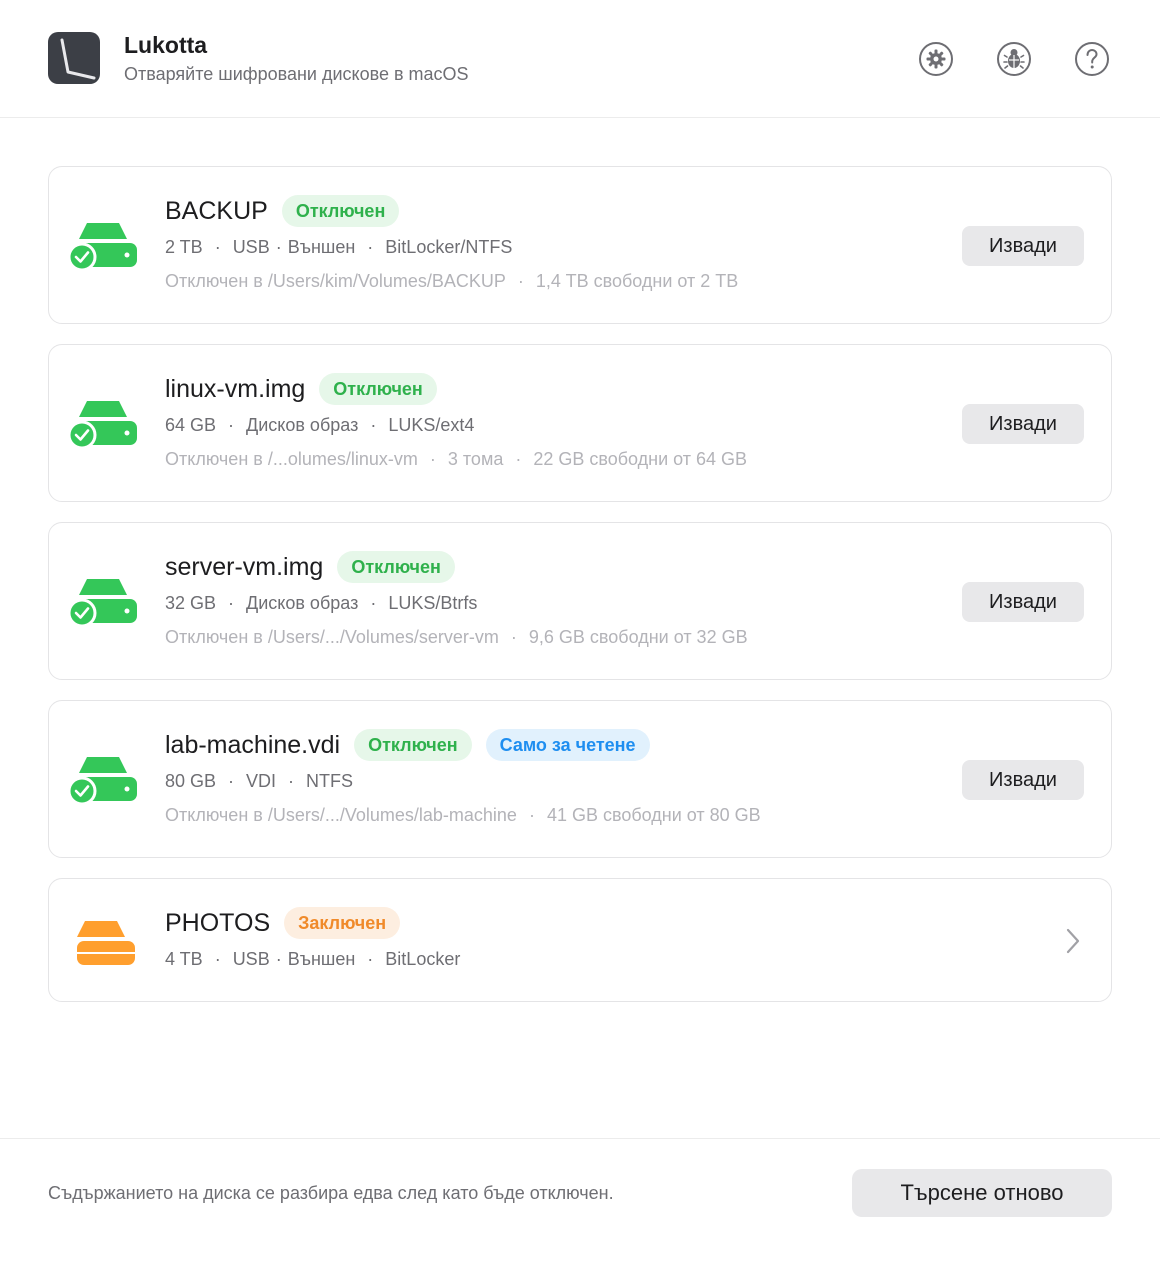 The width and height of the screenshot is (1160, 1264). I want to click on help-icon, so click(1092, 59).